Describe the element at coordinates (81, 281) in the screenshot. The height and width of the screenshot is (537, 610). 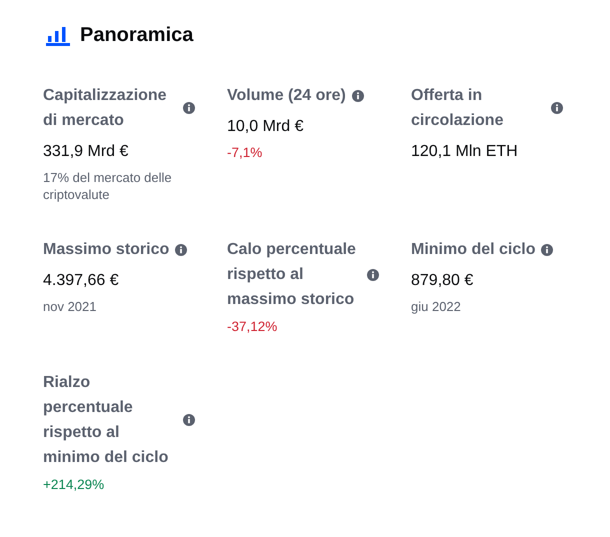
I see `stat-value: 4.397,66 €` at that location.